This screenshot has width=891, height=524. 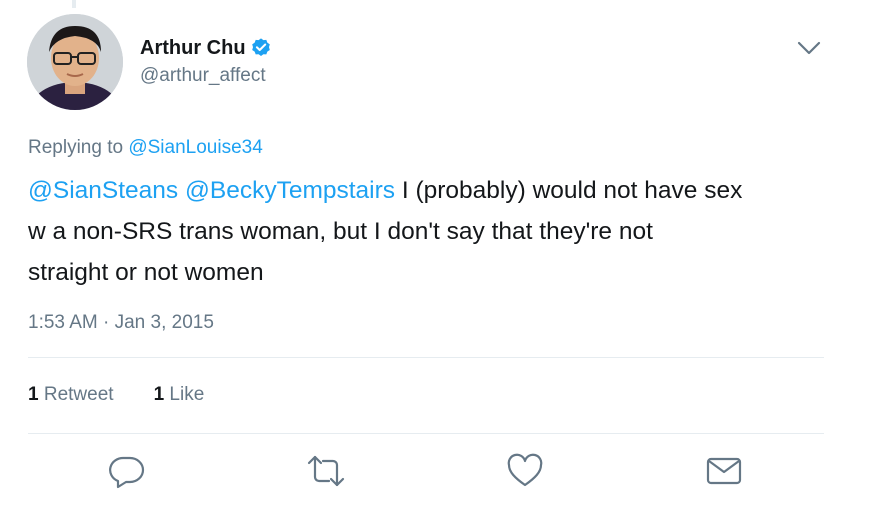 I want to click on avatar, so click(x=75, y=62).